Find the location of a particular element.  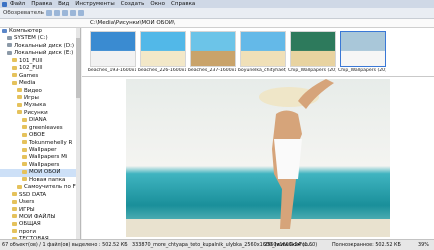

tree-item: Игры is located at coordinates (40, 98).